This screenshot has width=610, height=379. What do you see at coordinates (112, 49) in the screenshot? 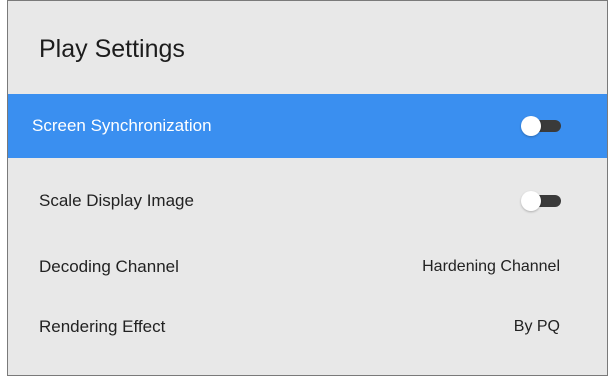
I see `page-title: Play Settings` at bounding box center [112, 49].